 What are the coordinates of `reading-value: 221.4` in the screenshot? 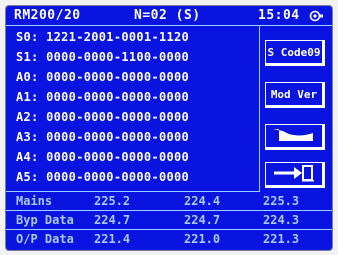 It's located at (112, 239).